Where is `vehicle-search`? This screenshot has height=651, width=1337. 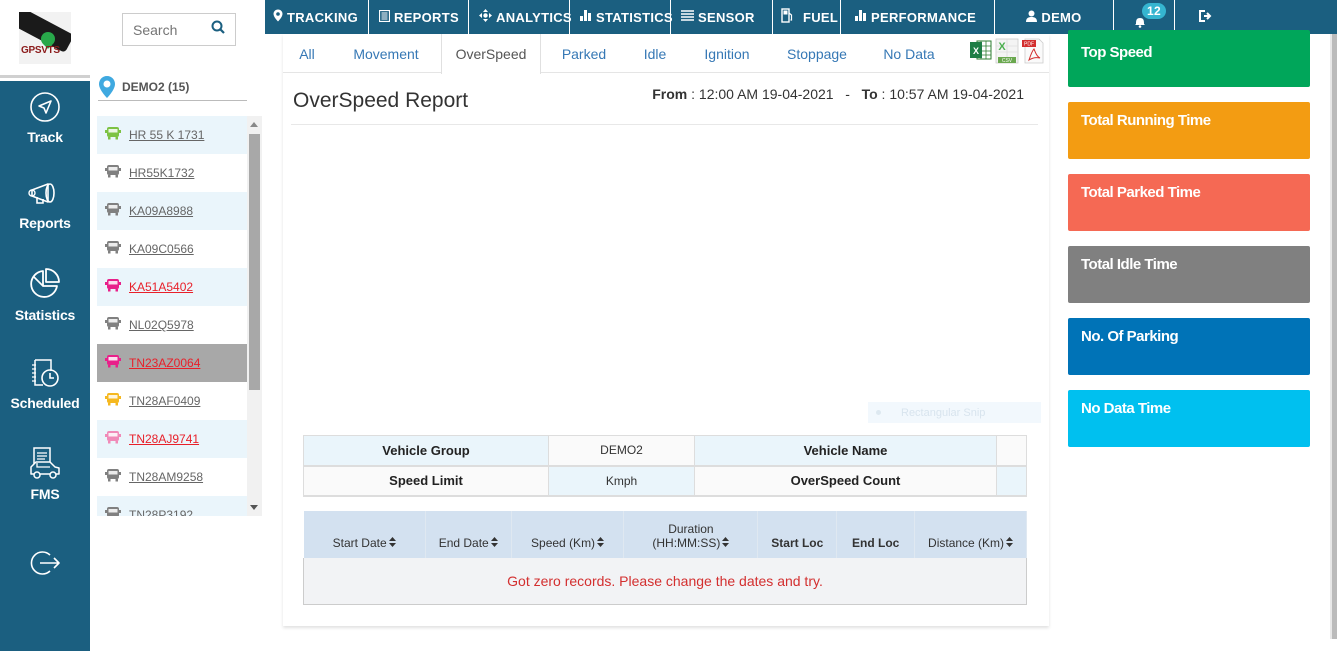 vehicle-search is located at coordinates (179, 29).